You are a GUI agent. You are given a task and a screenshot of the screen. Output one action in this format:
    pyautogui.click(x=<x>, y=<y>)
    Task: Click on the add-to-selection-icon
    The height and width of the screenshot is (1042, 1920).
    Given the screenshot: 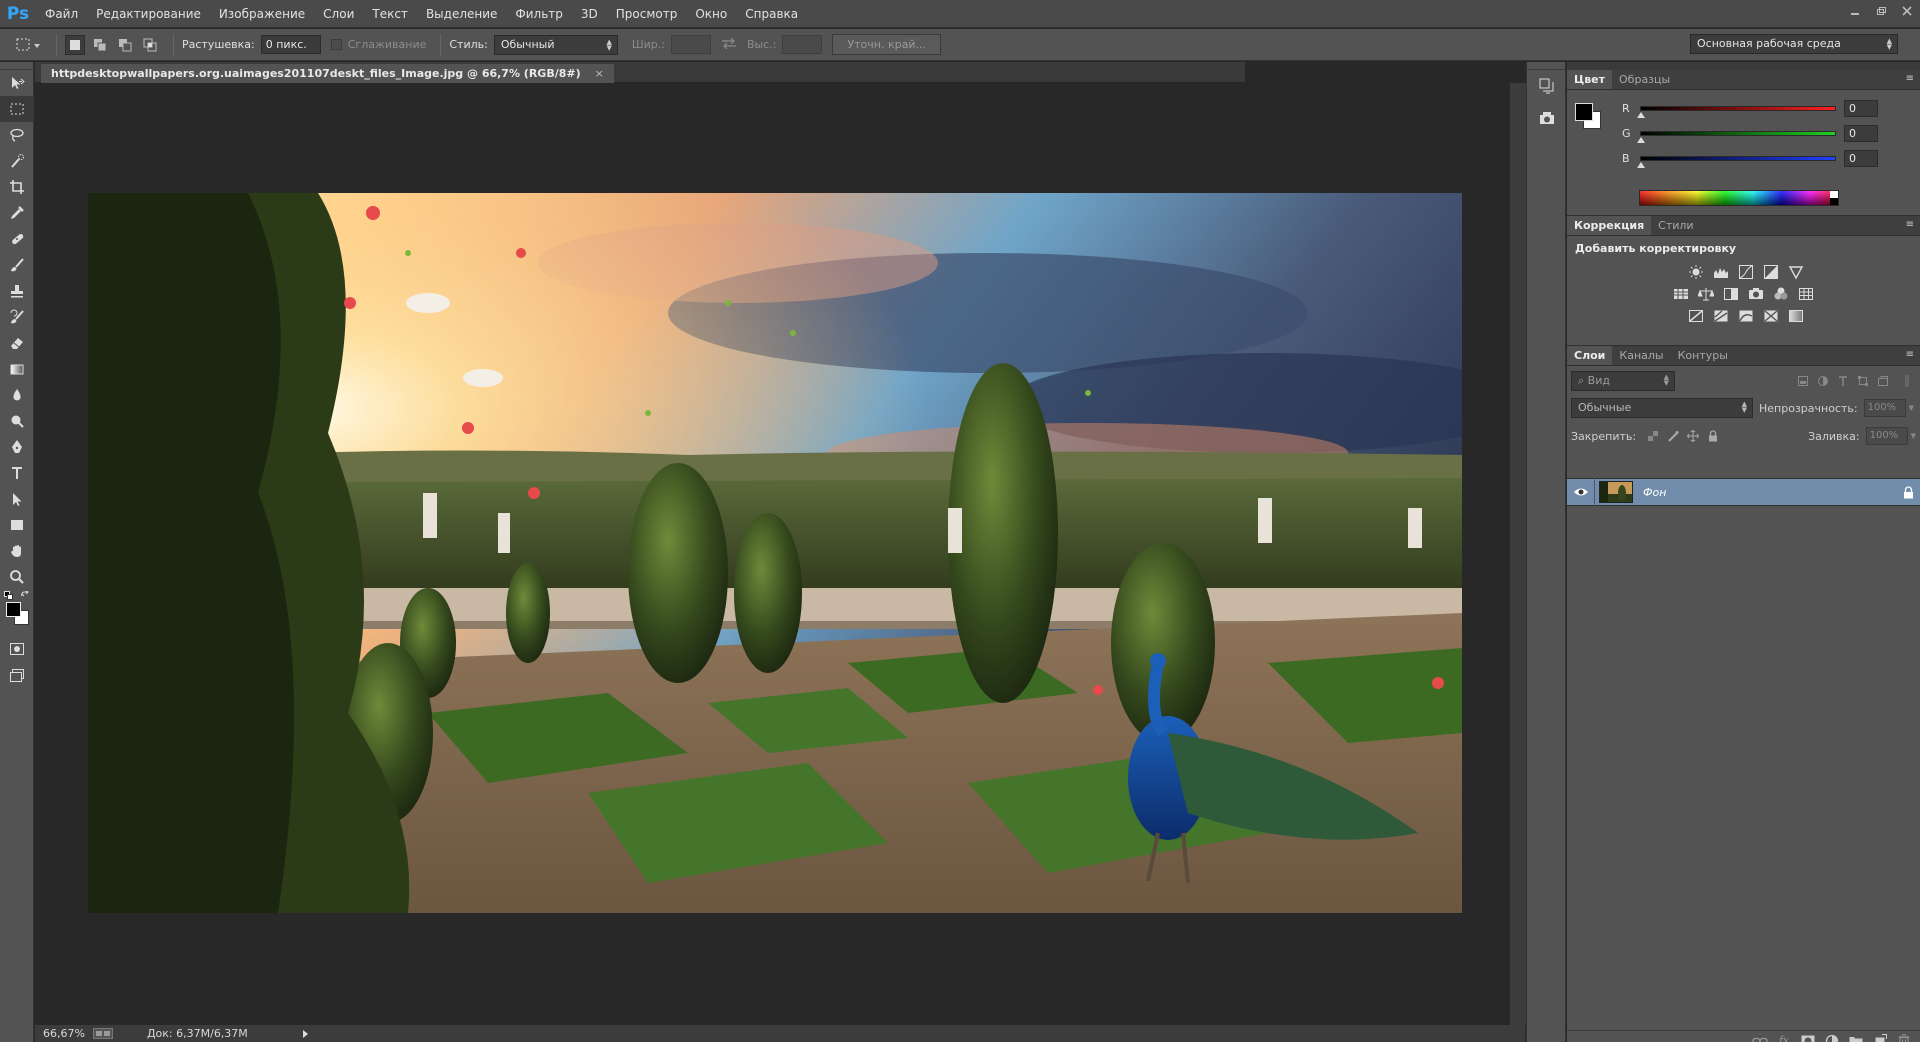 What is the action you would take?
    pyautogui.click(x=100, y=45)
    